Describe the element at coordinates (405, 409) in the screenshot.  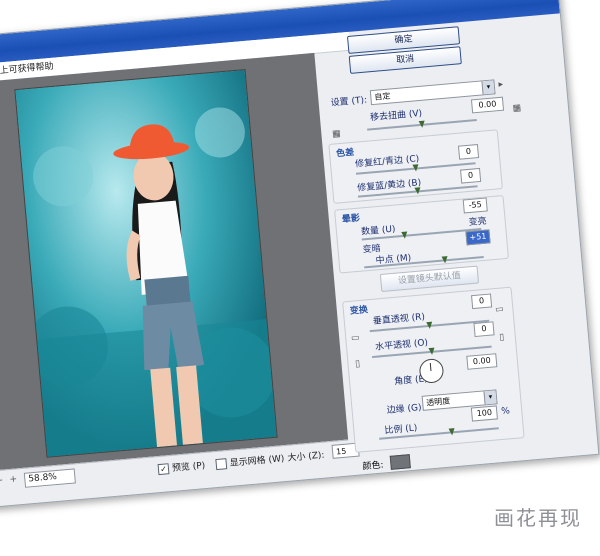
I see `edge-label: 边缘 (G):` at that location.